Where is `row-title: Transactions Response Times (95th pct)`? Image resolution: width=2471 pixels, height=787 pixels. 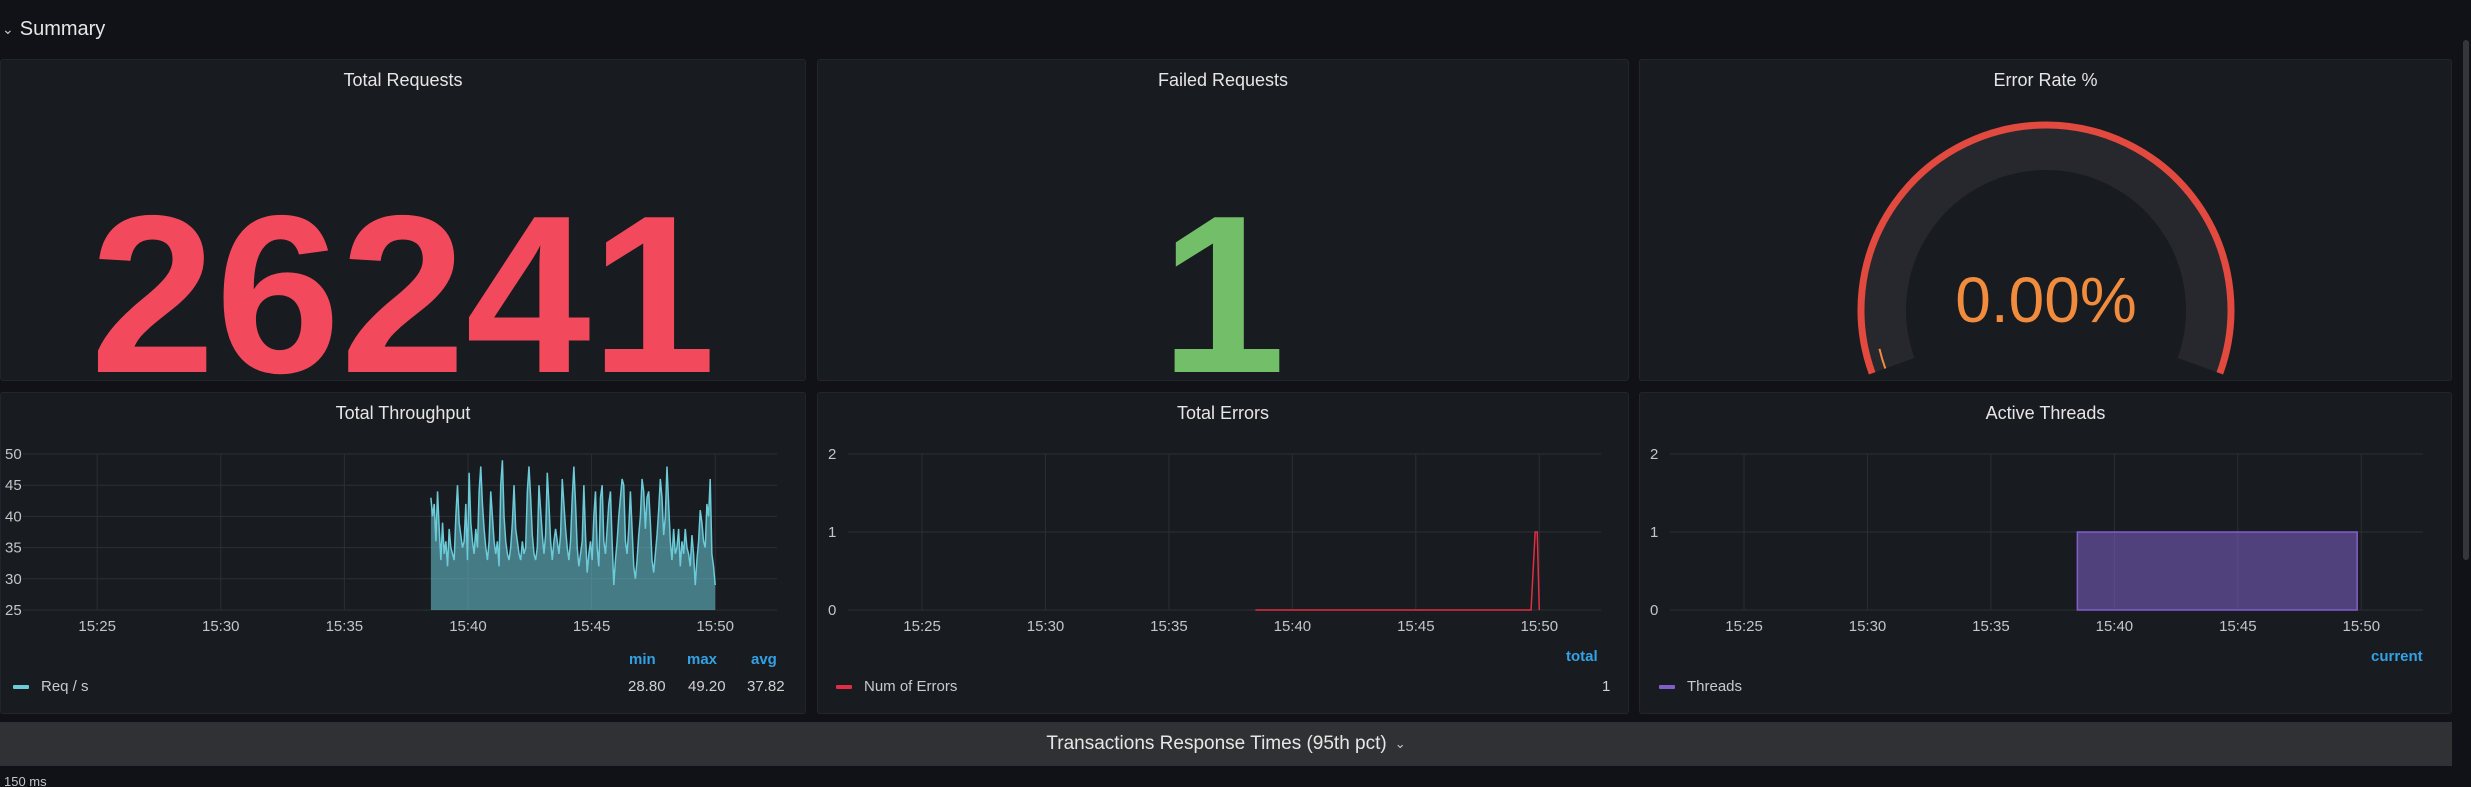
row-title: Transactions Response Times (95th pct) is located at coordinates (1216, 743).